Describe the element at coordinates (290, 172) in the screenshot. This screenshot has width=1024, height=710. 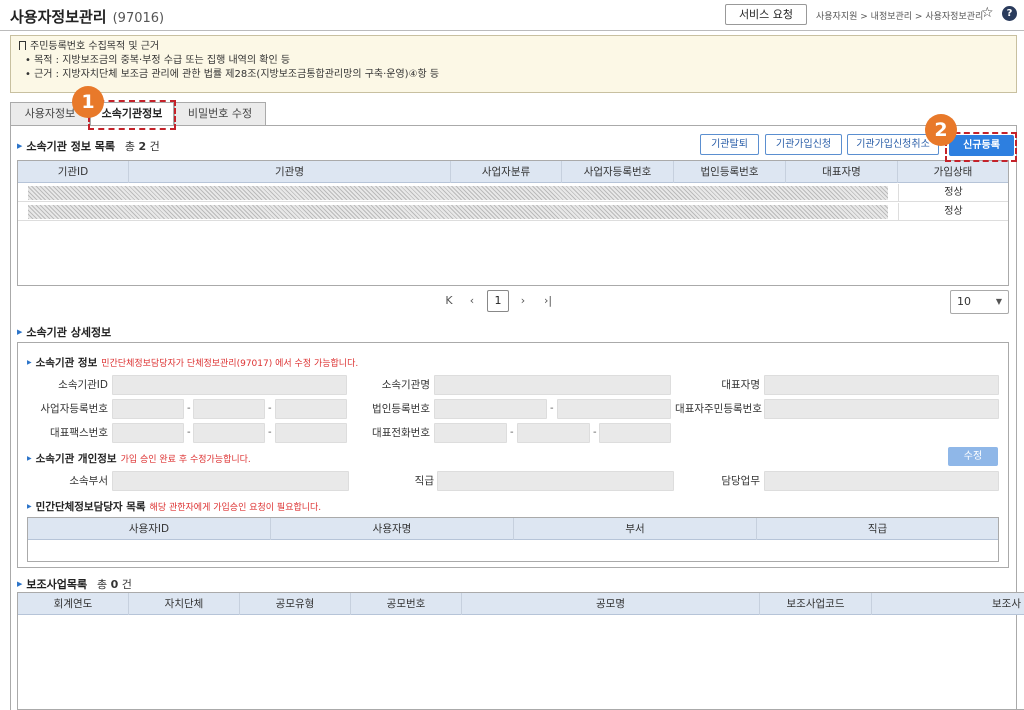
I see `col-org-name: 기관명` at that location.